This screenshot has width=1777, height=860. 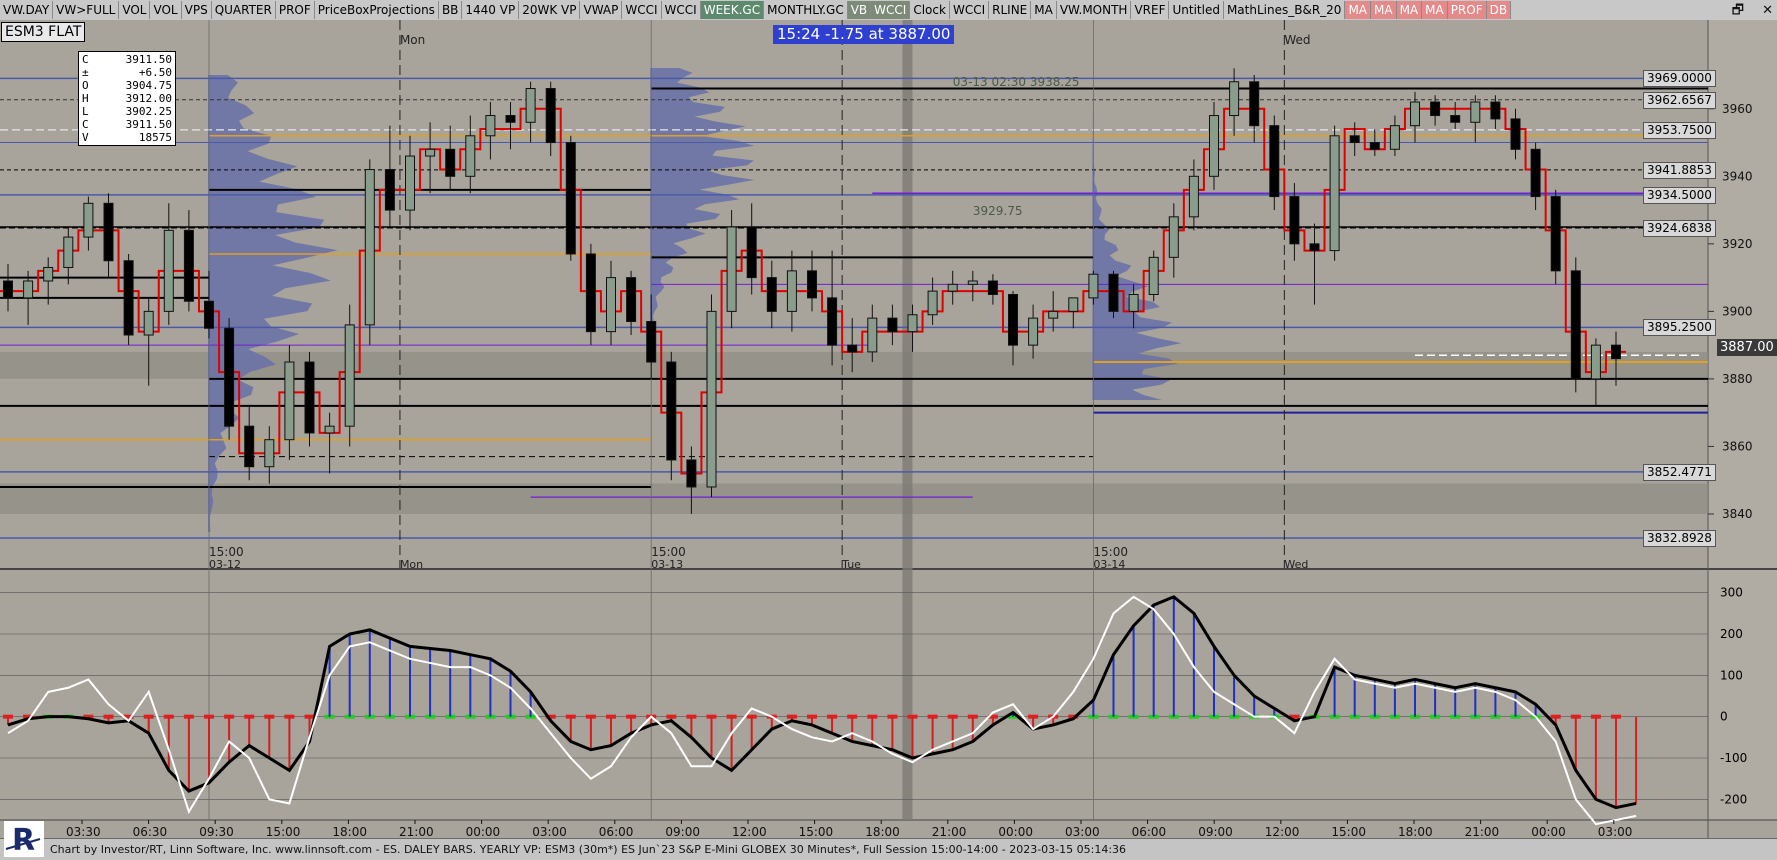 What do you see at coordinates (642, 10) in the screenshot?
I see `toolbar-button-12: WCCI` at bounding box center [642, 10].